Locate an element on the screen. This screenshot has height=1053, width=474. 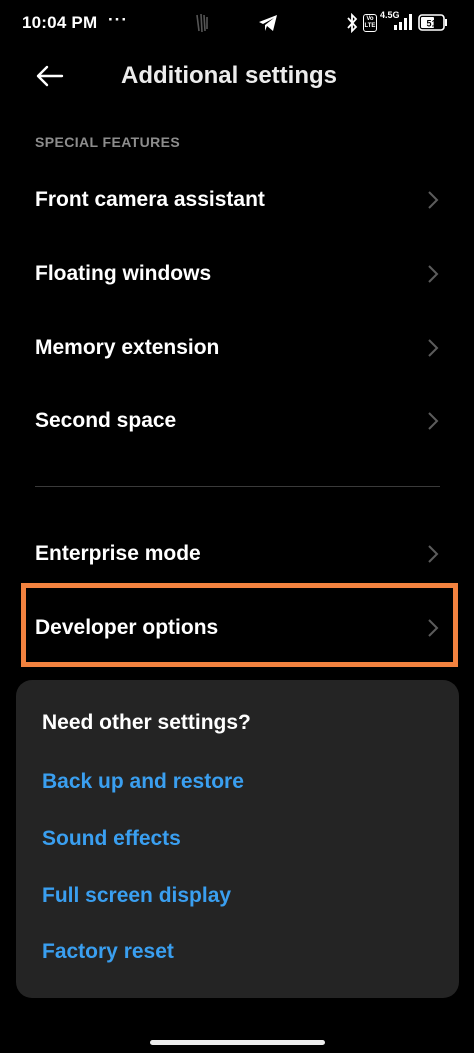
section-header: SPECIAL FEATURES is located at coordinates (108, 142).